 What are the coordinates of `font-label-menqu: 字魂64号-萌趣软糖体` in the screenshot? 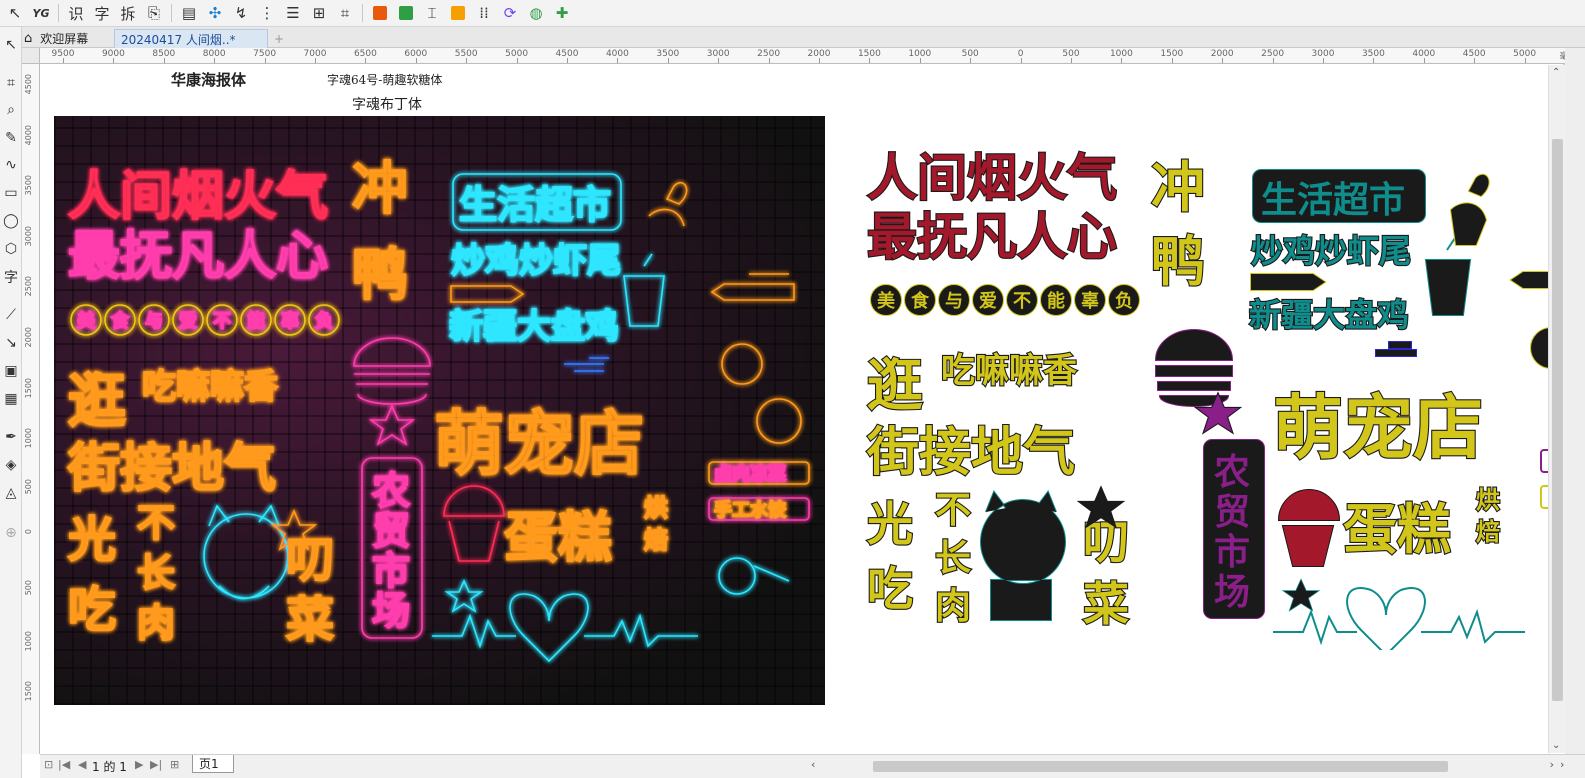 It's located at (384, 79).